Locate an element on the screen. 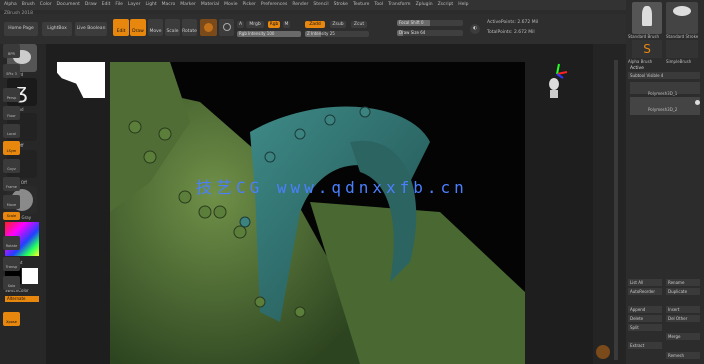 Image resolution: width=704 pixels, height=364 pixels. subtool-panel-title: Active is located at coordinates (637, 68).